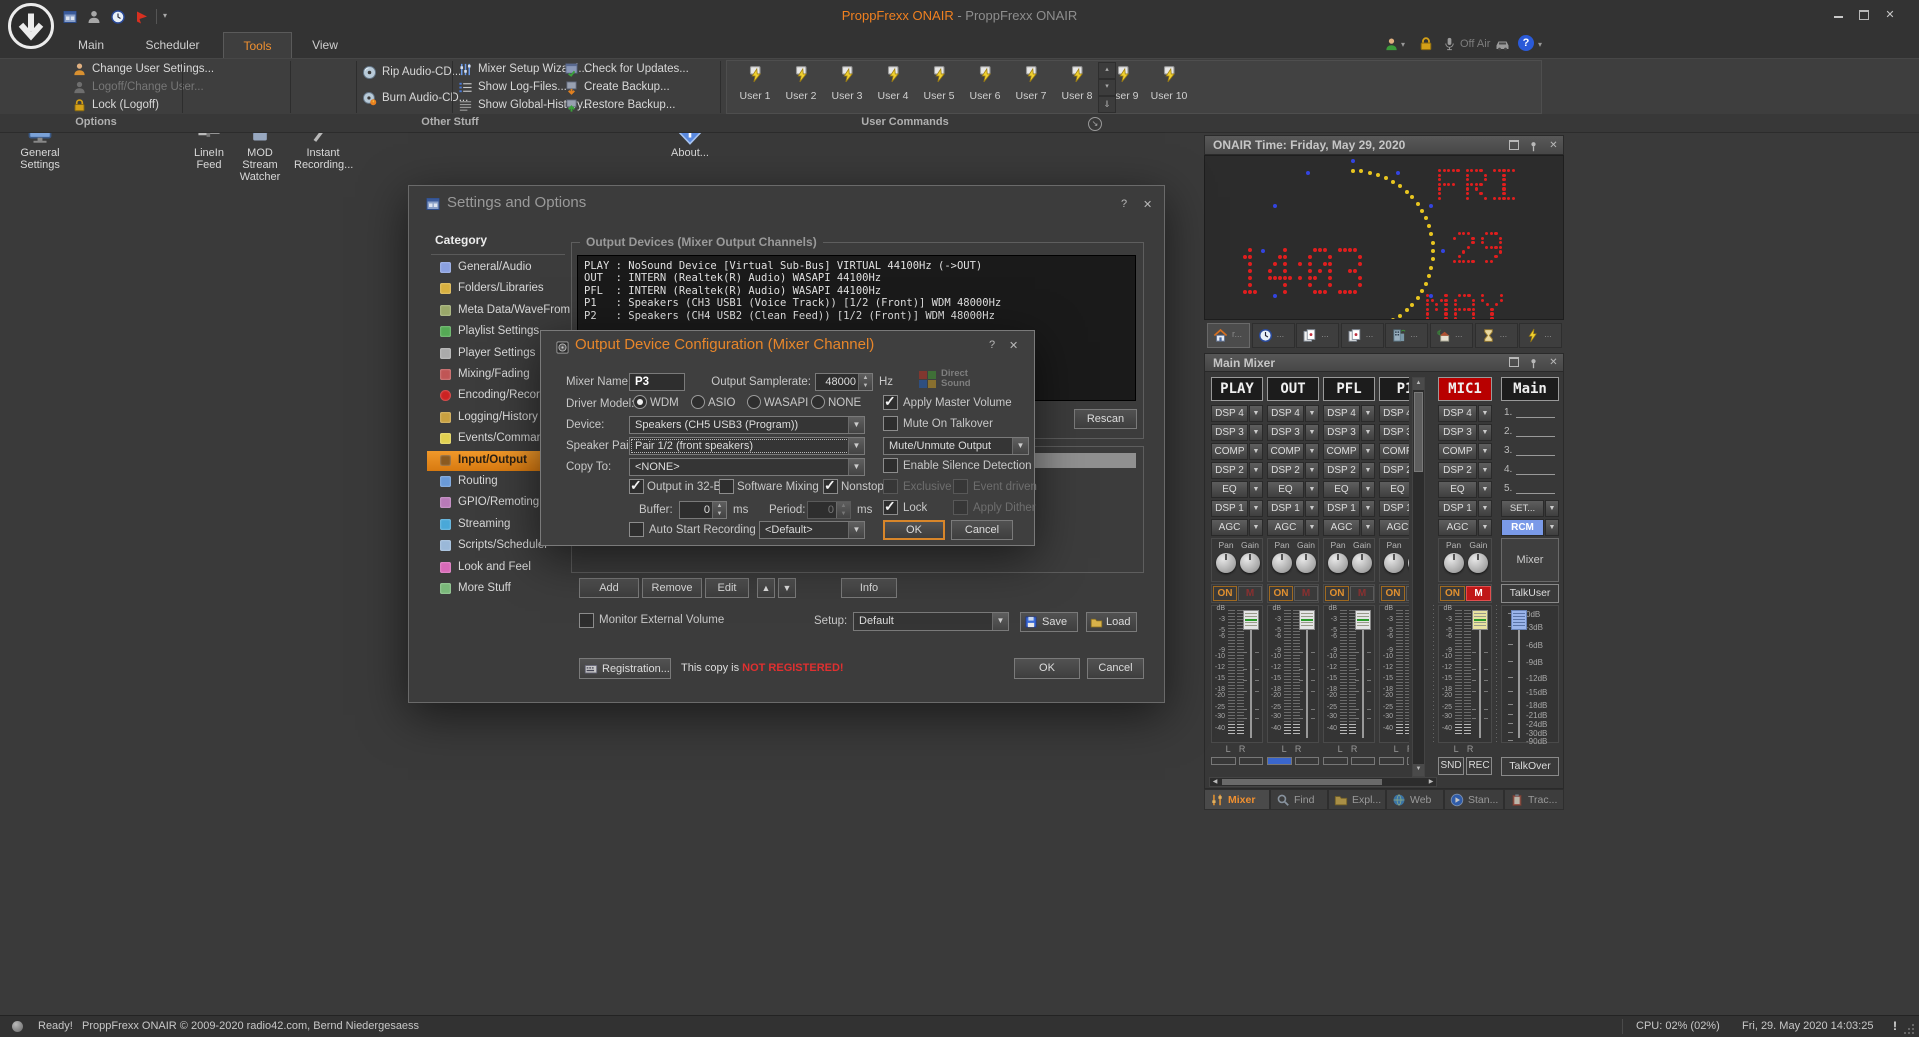 The image size is (1919, 1037). What do you see at coordinates (727, 588) in the screenshot?
I see `edit-button: Edit` at bounding box center [727, 588].